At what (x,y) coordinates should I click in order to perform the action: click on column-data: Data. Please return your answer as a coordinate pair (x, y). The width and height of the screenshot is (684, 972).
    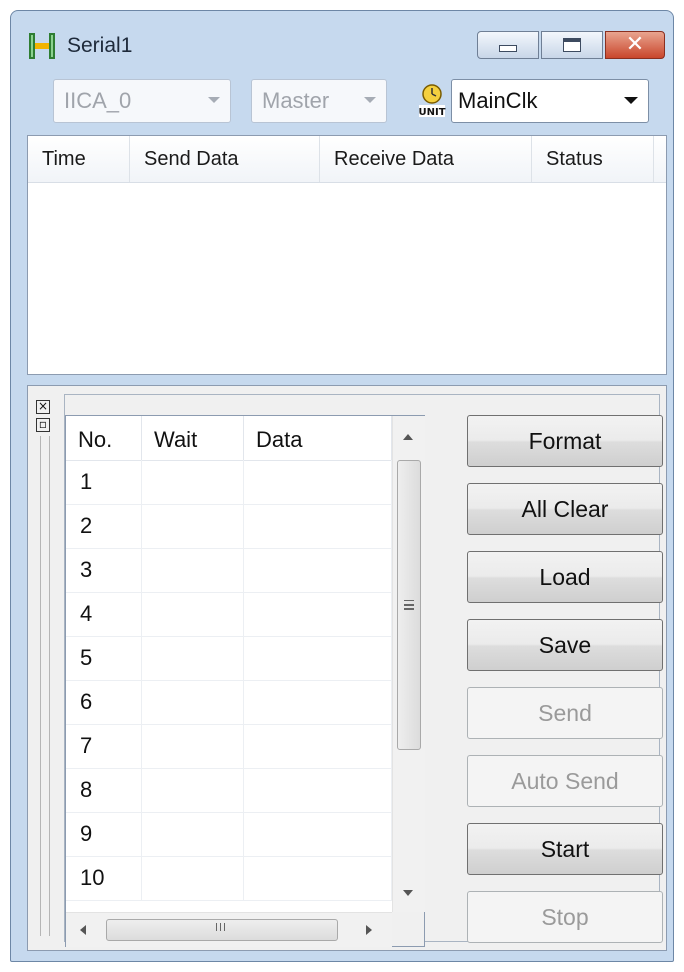
    Looking at the image, I should click on (318, 438).